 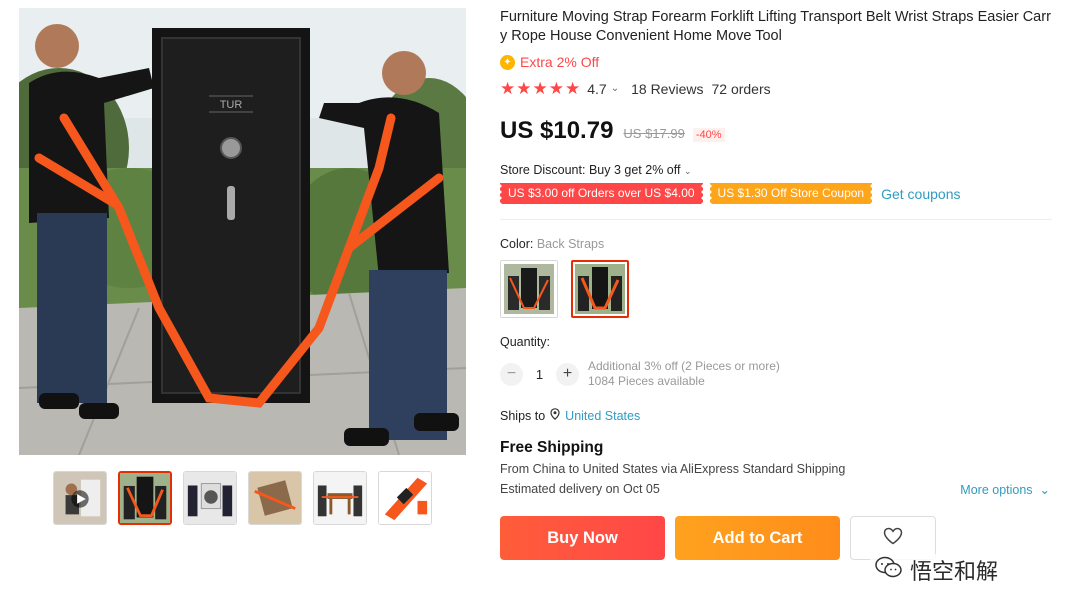 What do you see at coordinates (231, 105) in the screenshot?
I see `svg-text: TUR` at bounding box center [231, 105].